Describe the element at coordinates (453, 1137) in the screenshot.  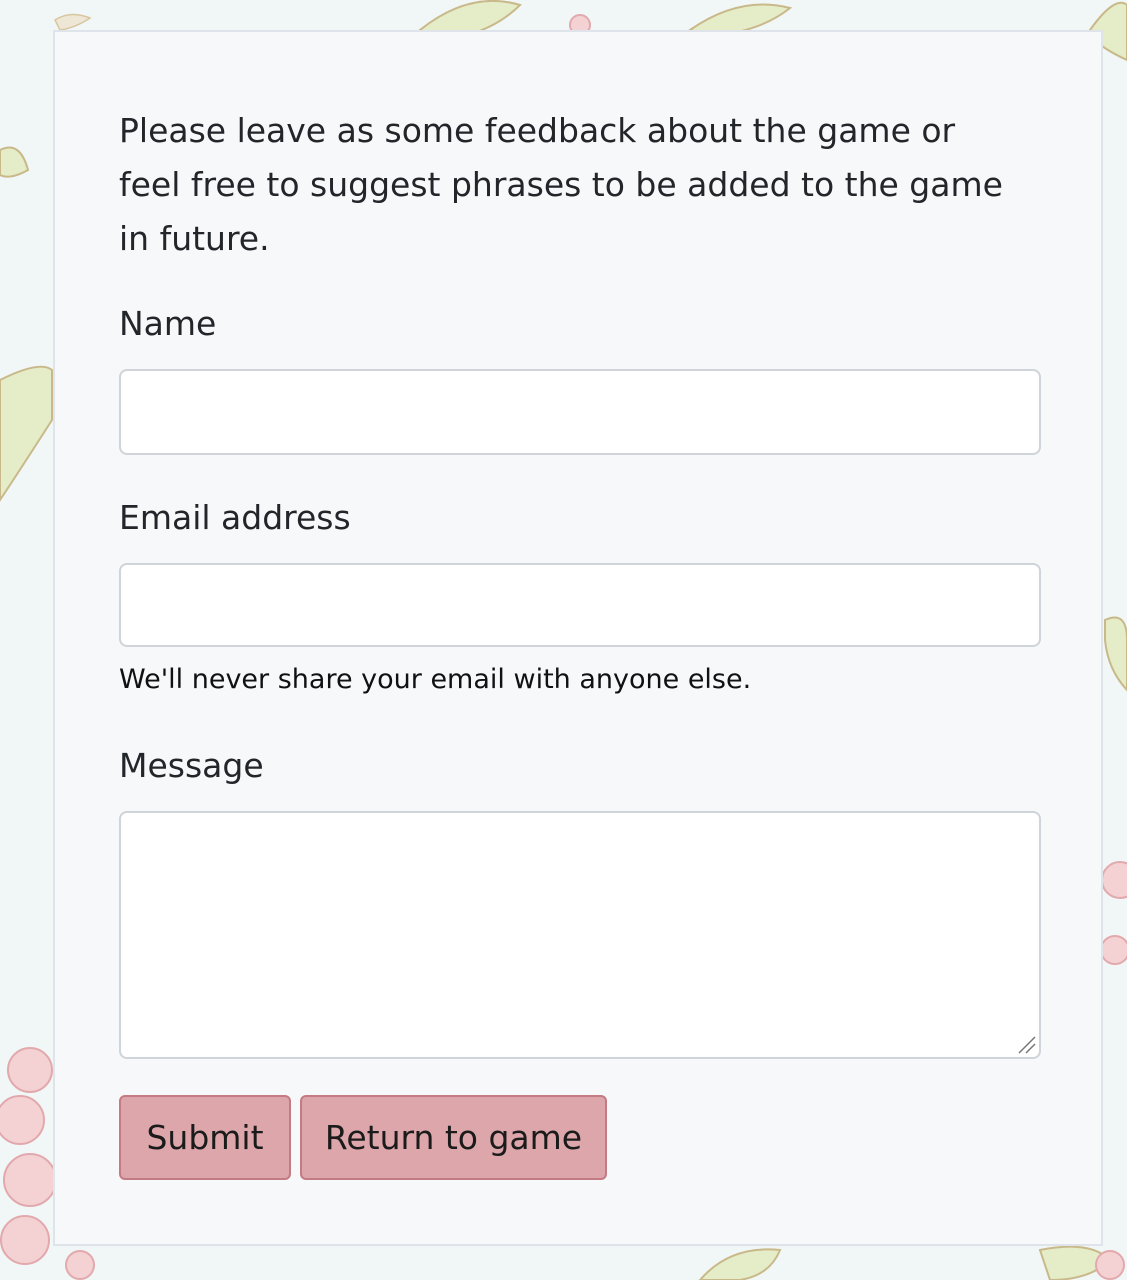
I see `return-to-game-button: Return to game` at that location.